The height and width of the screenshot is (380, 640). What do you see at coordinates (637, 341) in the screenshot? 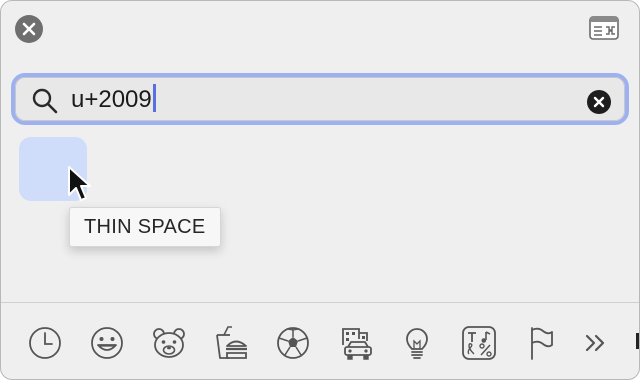
I see `window-edge-mark` at bounding box center [637, 341].